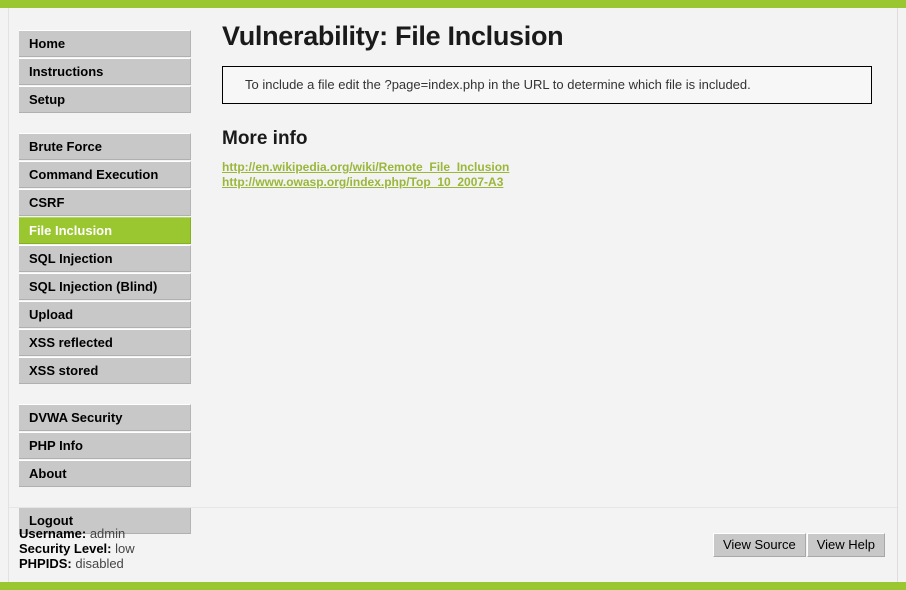 This screenshot has height=590, width=906. Describe the element at coordinates (99, 563) in the screenshot. I see `status-value: disabled` at that location.